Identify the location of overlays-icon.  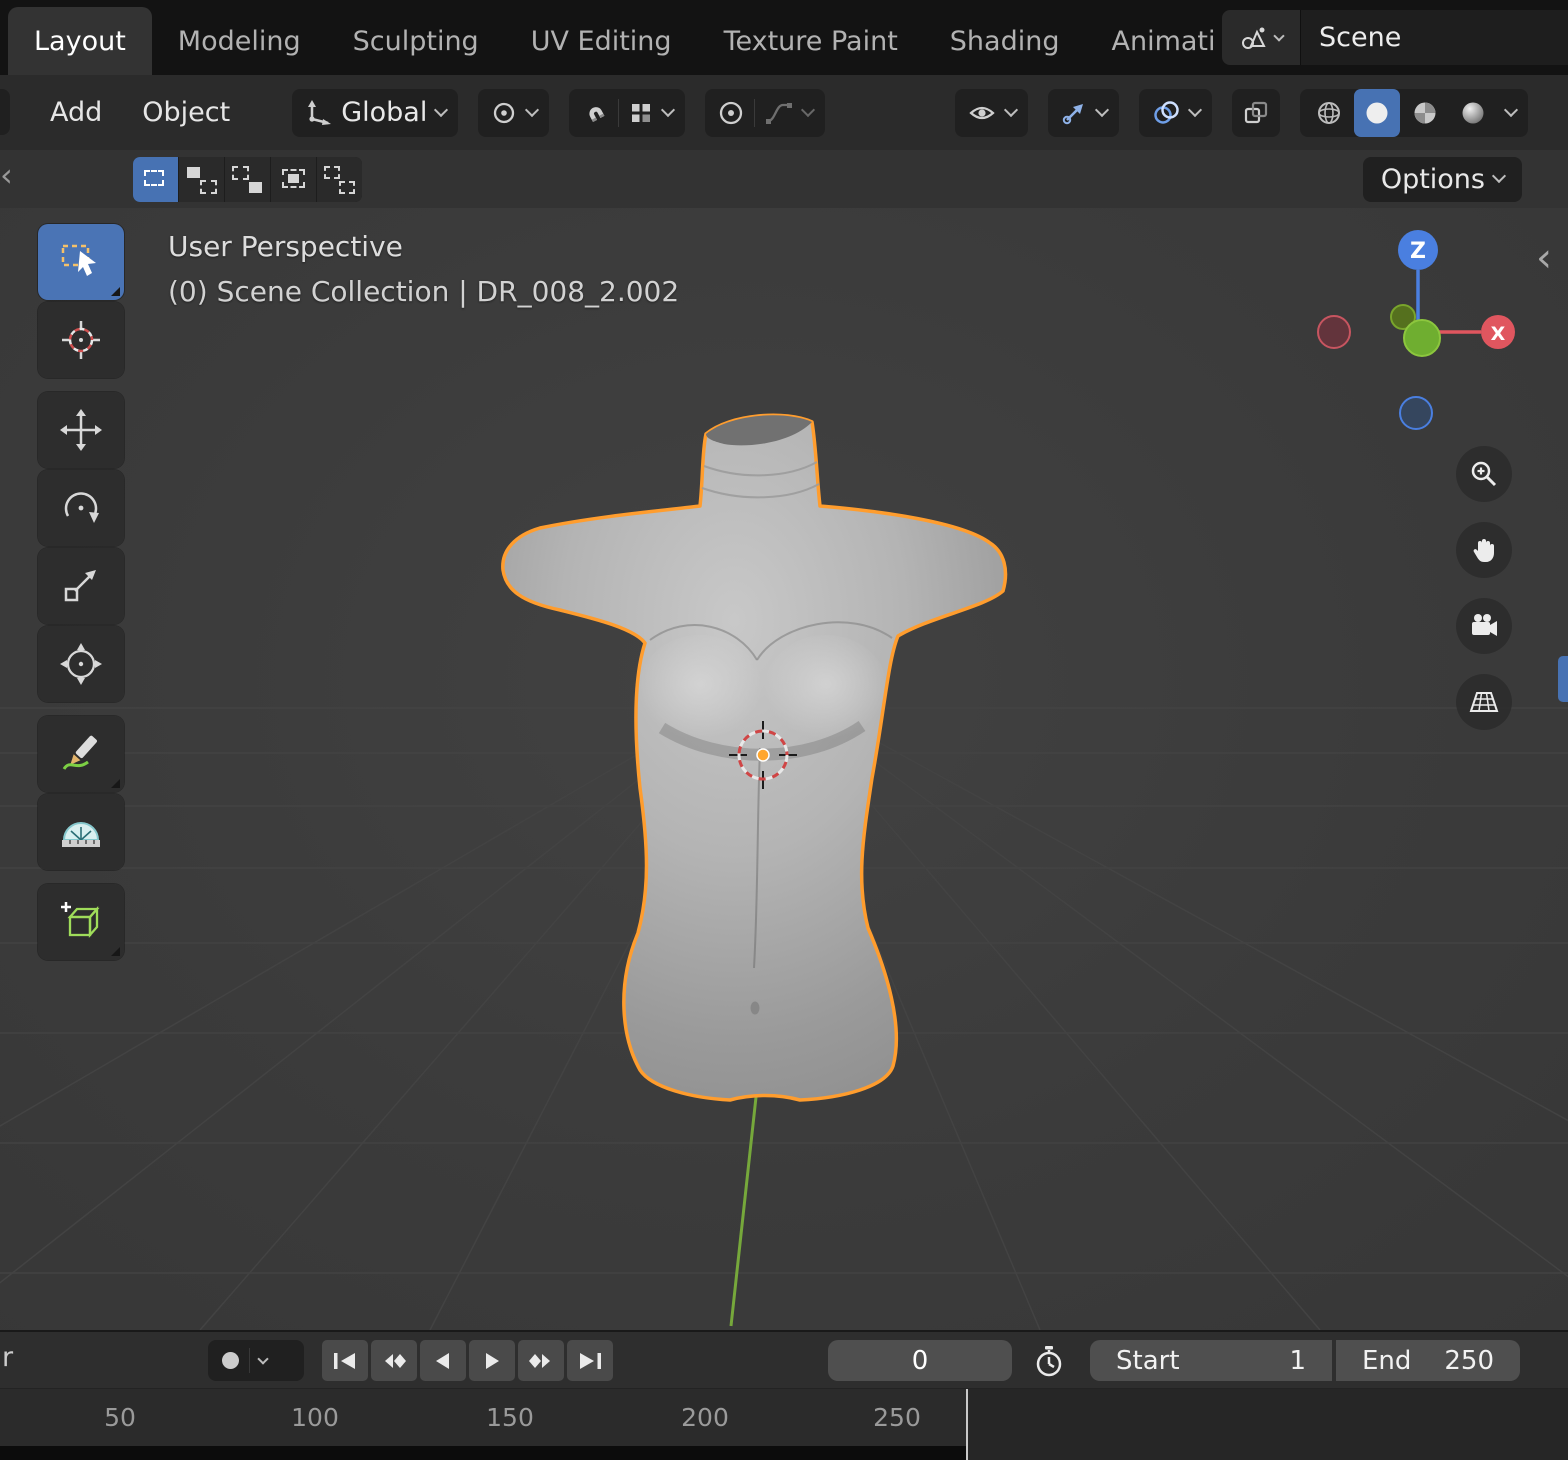
(1166, 112).